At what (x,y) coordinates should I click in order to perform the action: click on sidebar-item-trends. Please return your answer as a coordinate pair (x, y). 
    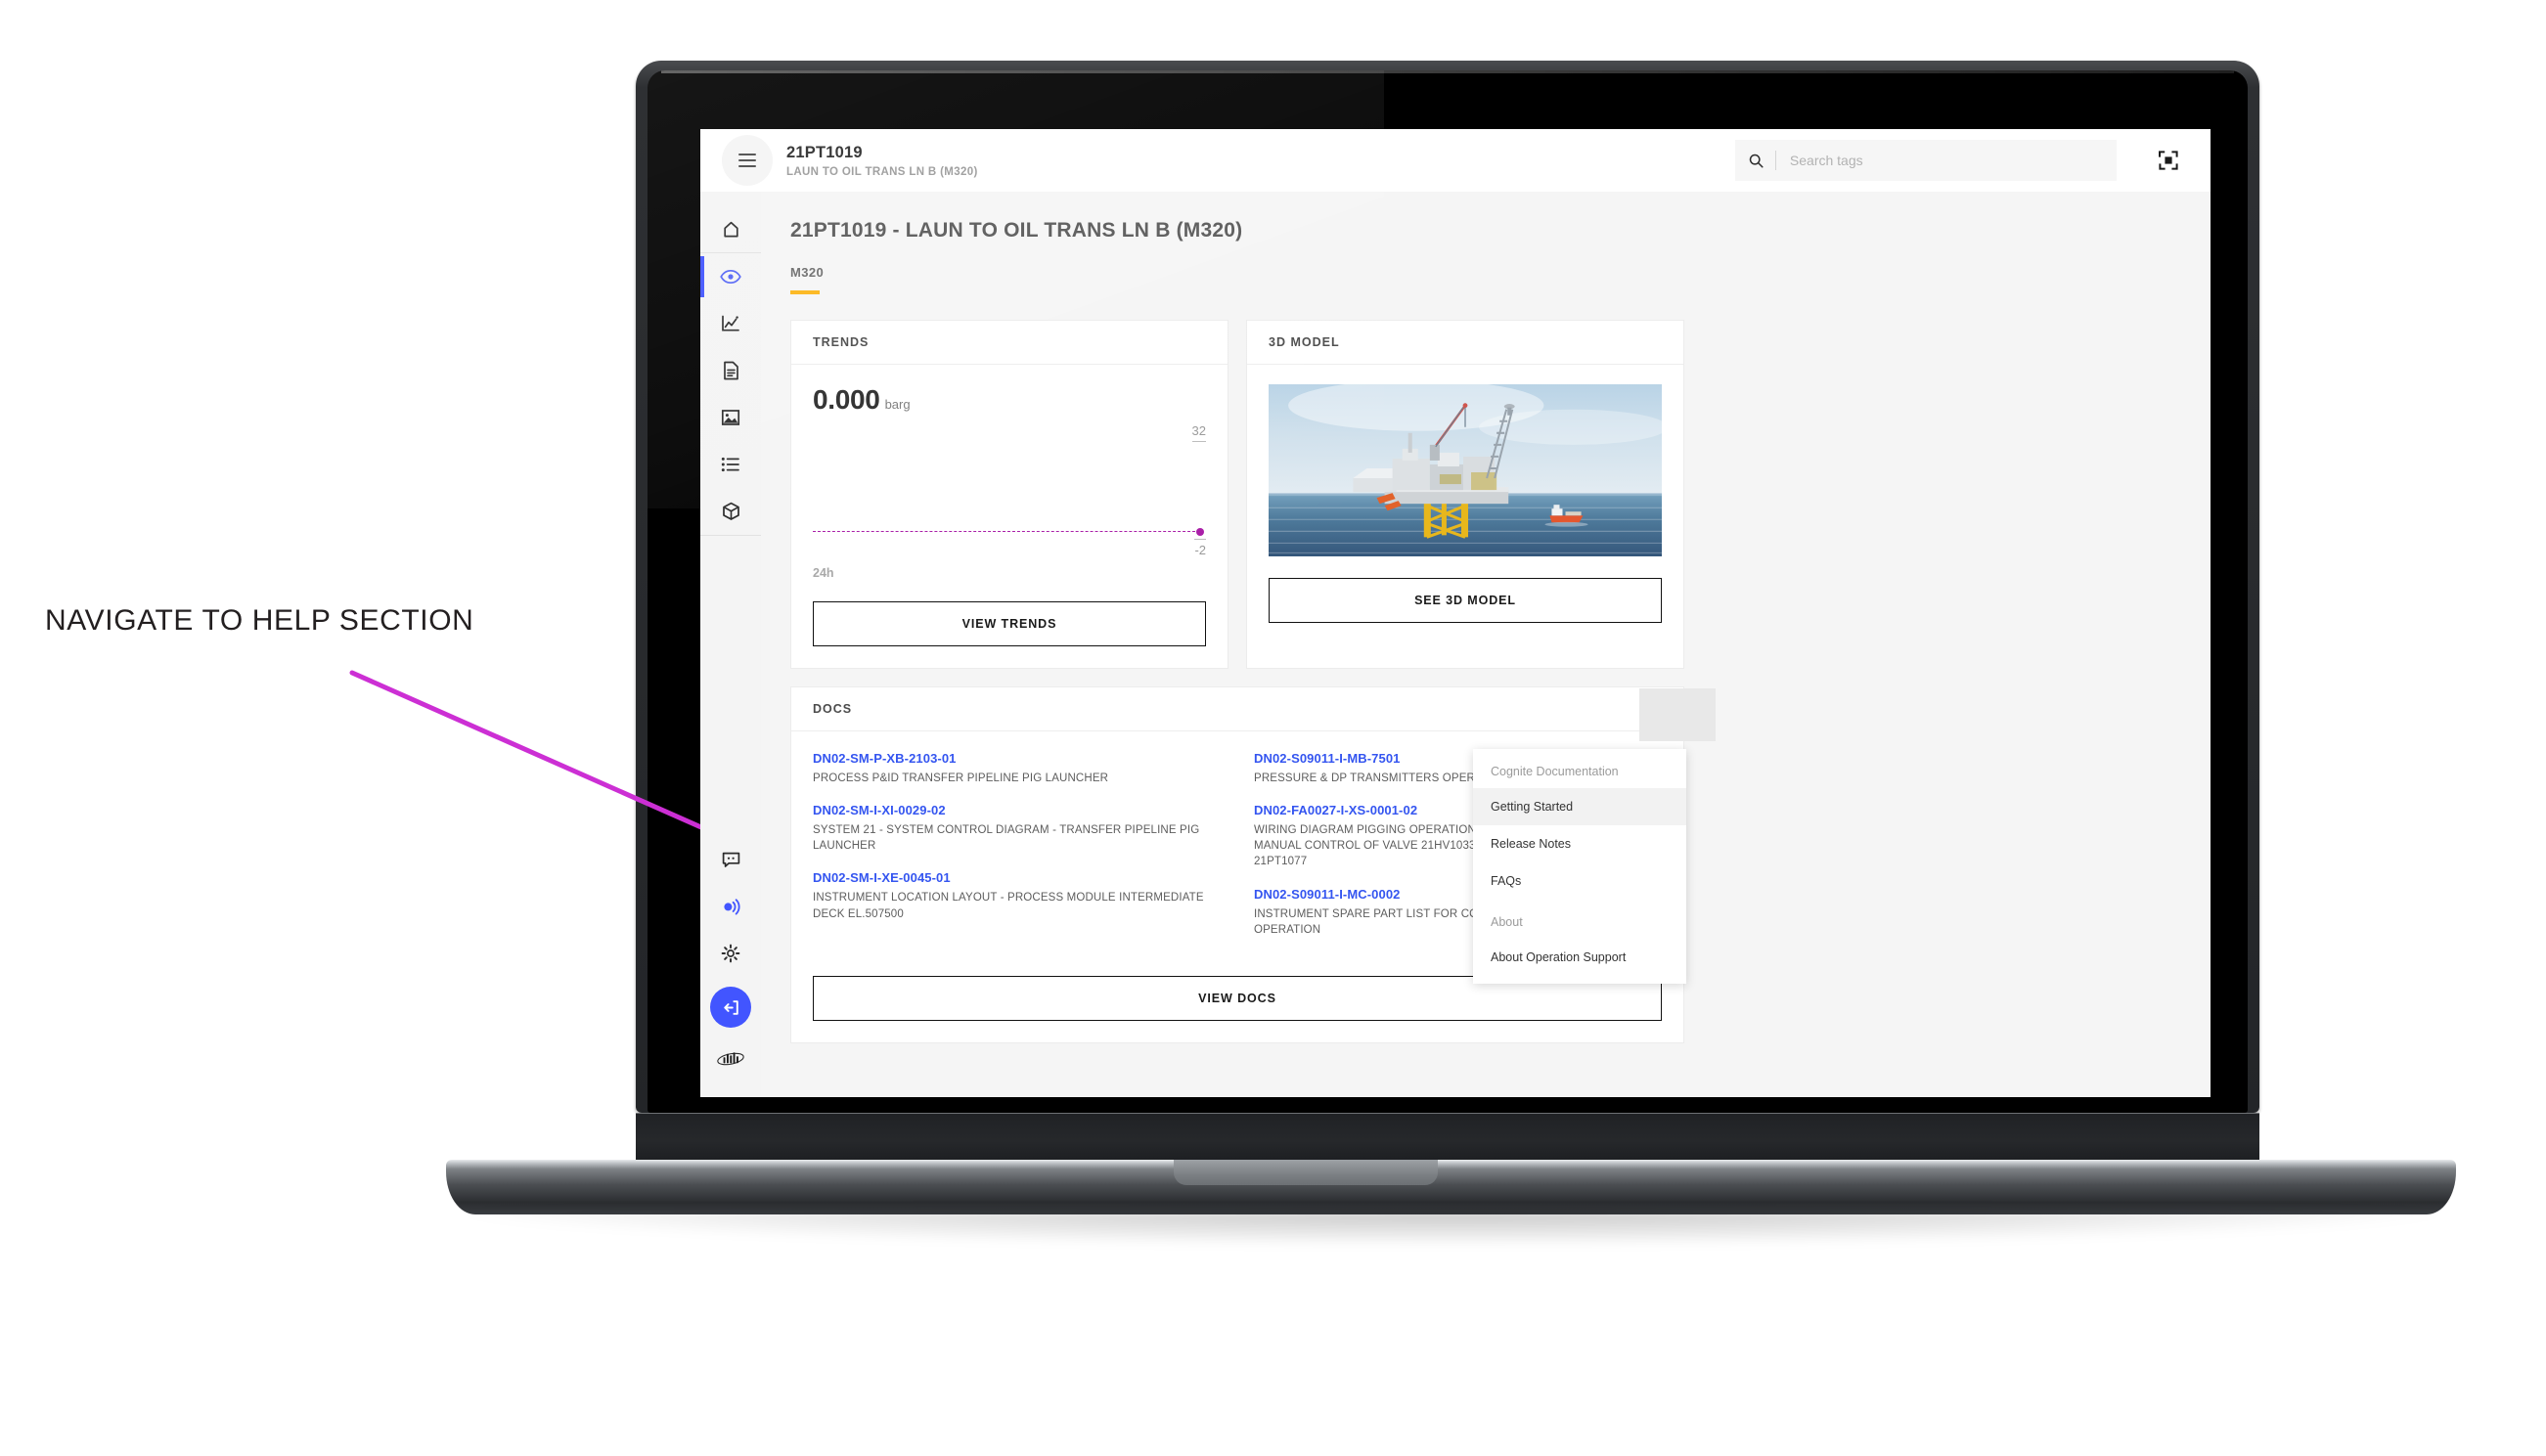
    Looking at the image, I should click on (730, 323).